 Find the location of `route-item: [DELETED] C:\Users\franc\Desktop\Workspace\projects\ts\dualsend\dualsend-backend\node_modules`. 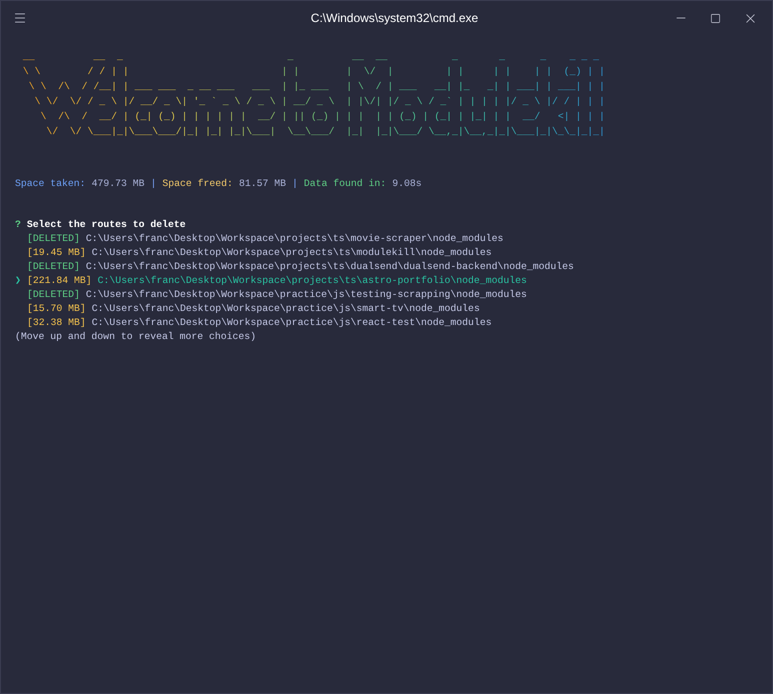

route-item: [DELETED] C:\Users\franc\Desktop\Workspace\projects\ts\dualsend\dualsend-backend\node_modules is located at coordinates (393, 267).